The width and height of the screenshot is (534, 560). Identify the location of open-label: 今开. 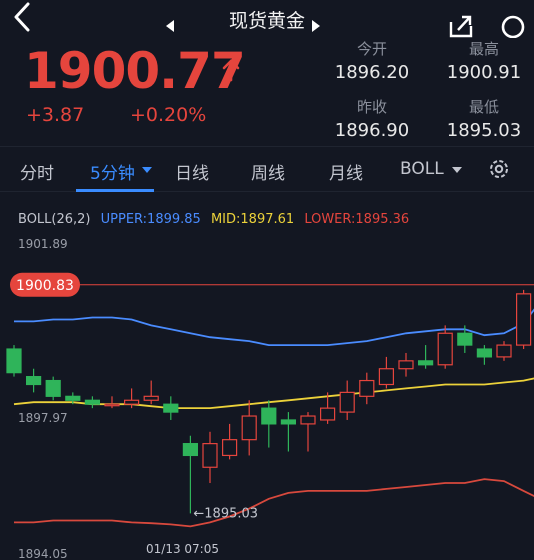
(371, 49).